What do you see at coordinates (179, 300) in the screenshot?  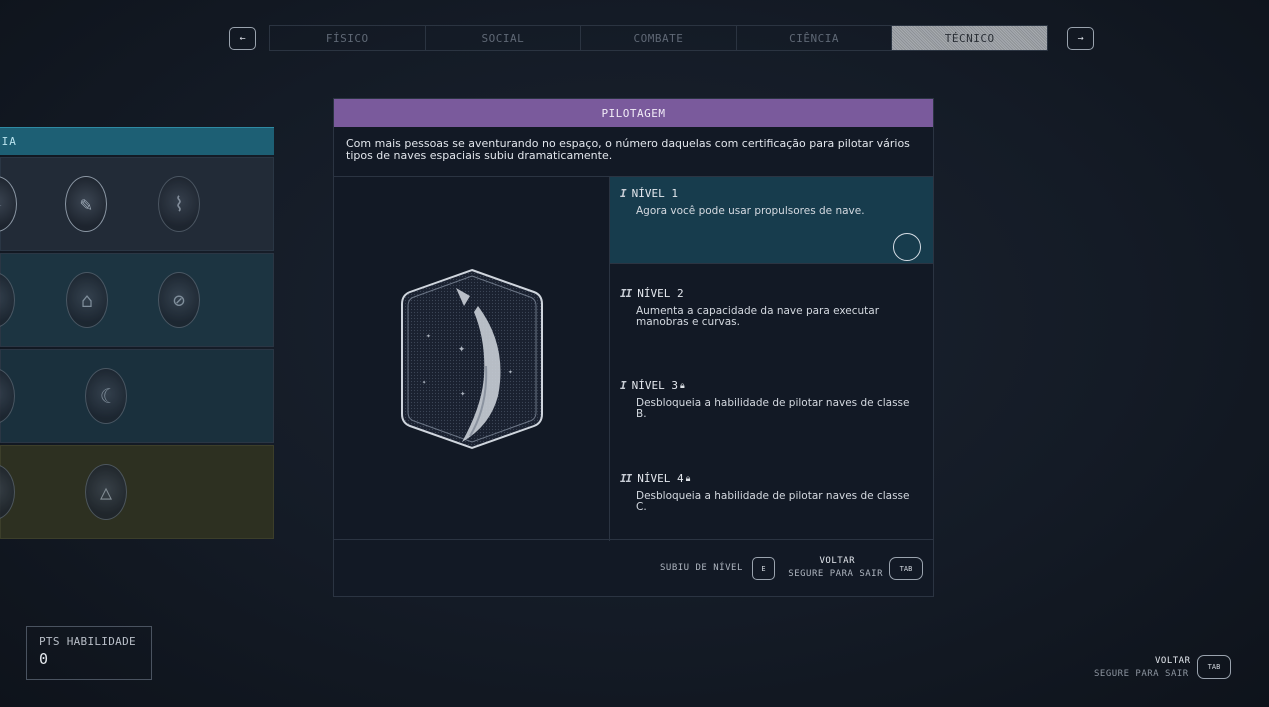 I see `skill-medal-icon: ⊘` at bounding box center [179, 300].